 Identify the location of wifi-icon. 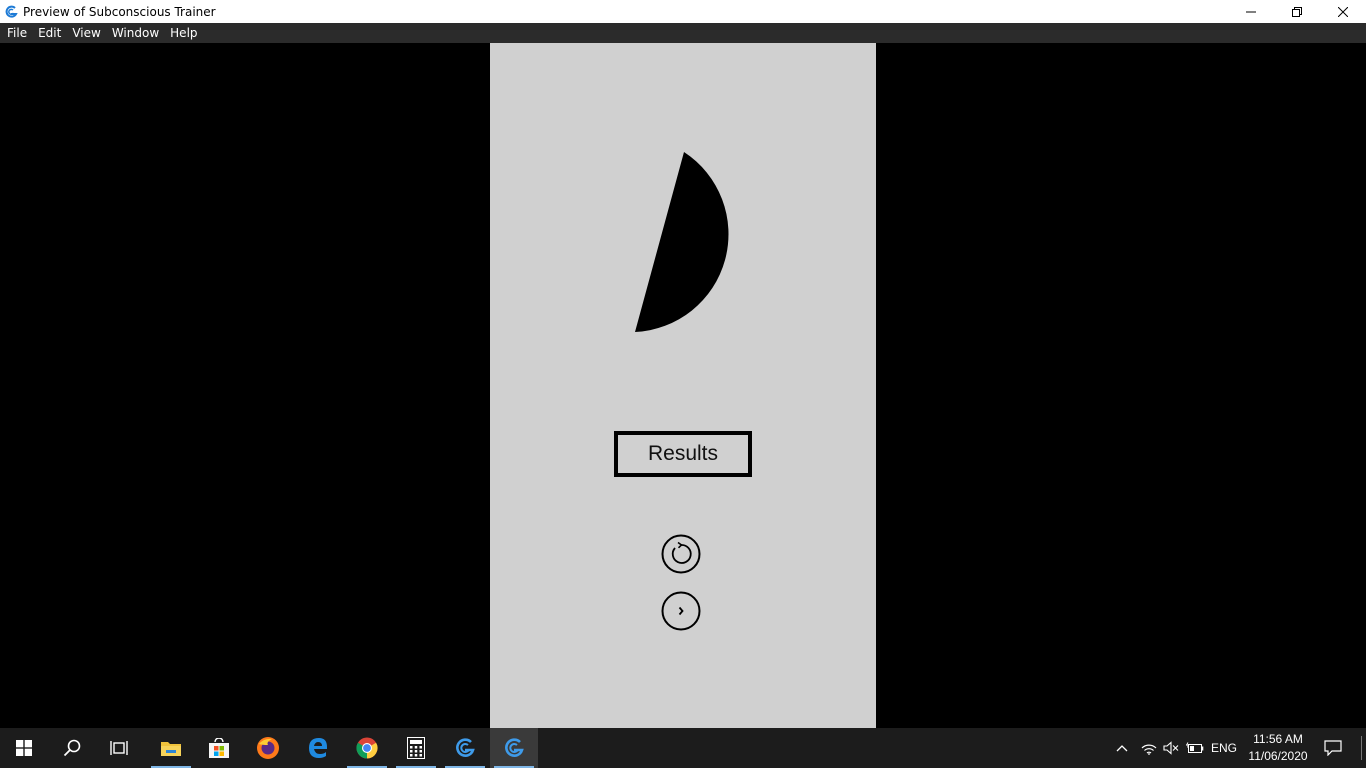
(1149, 749).